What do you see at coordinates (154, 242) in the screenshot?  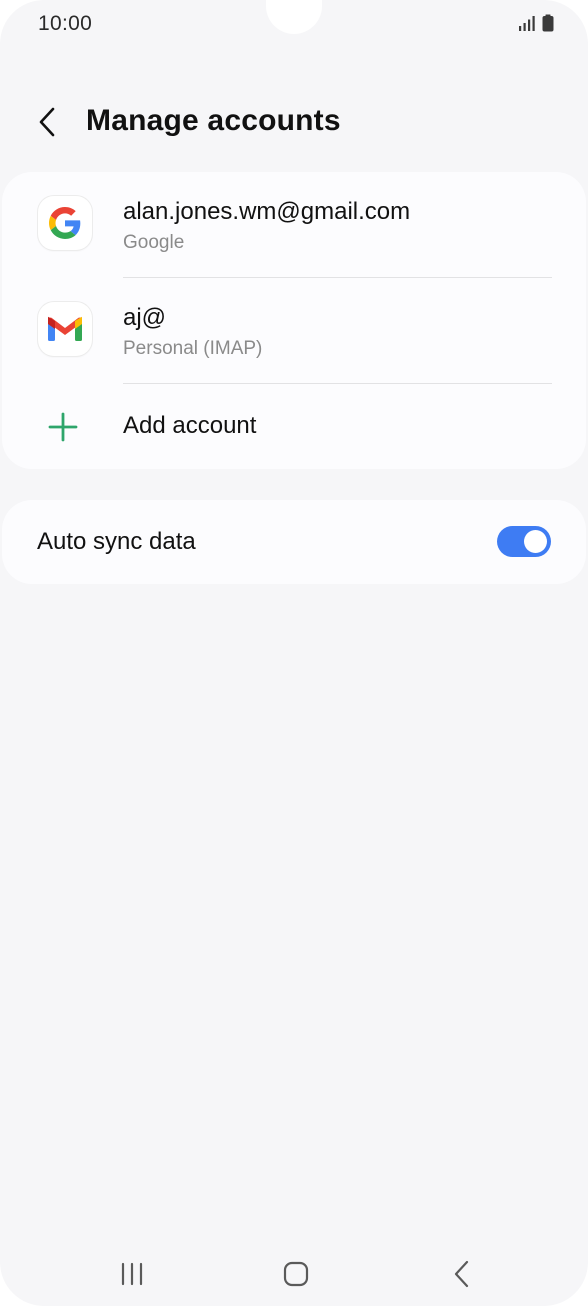 I see `account-type: Google` at bounding box center [154, 242].